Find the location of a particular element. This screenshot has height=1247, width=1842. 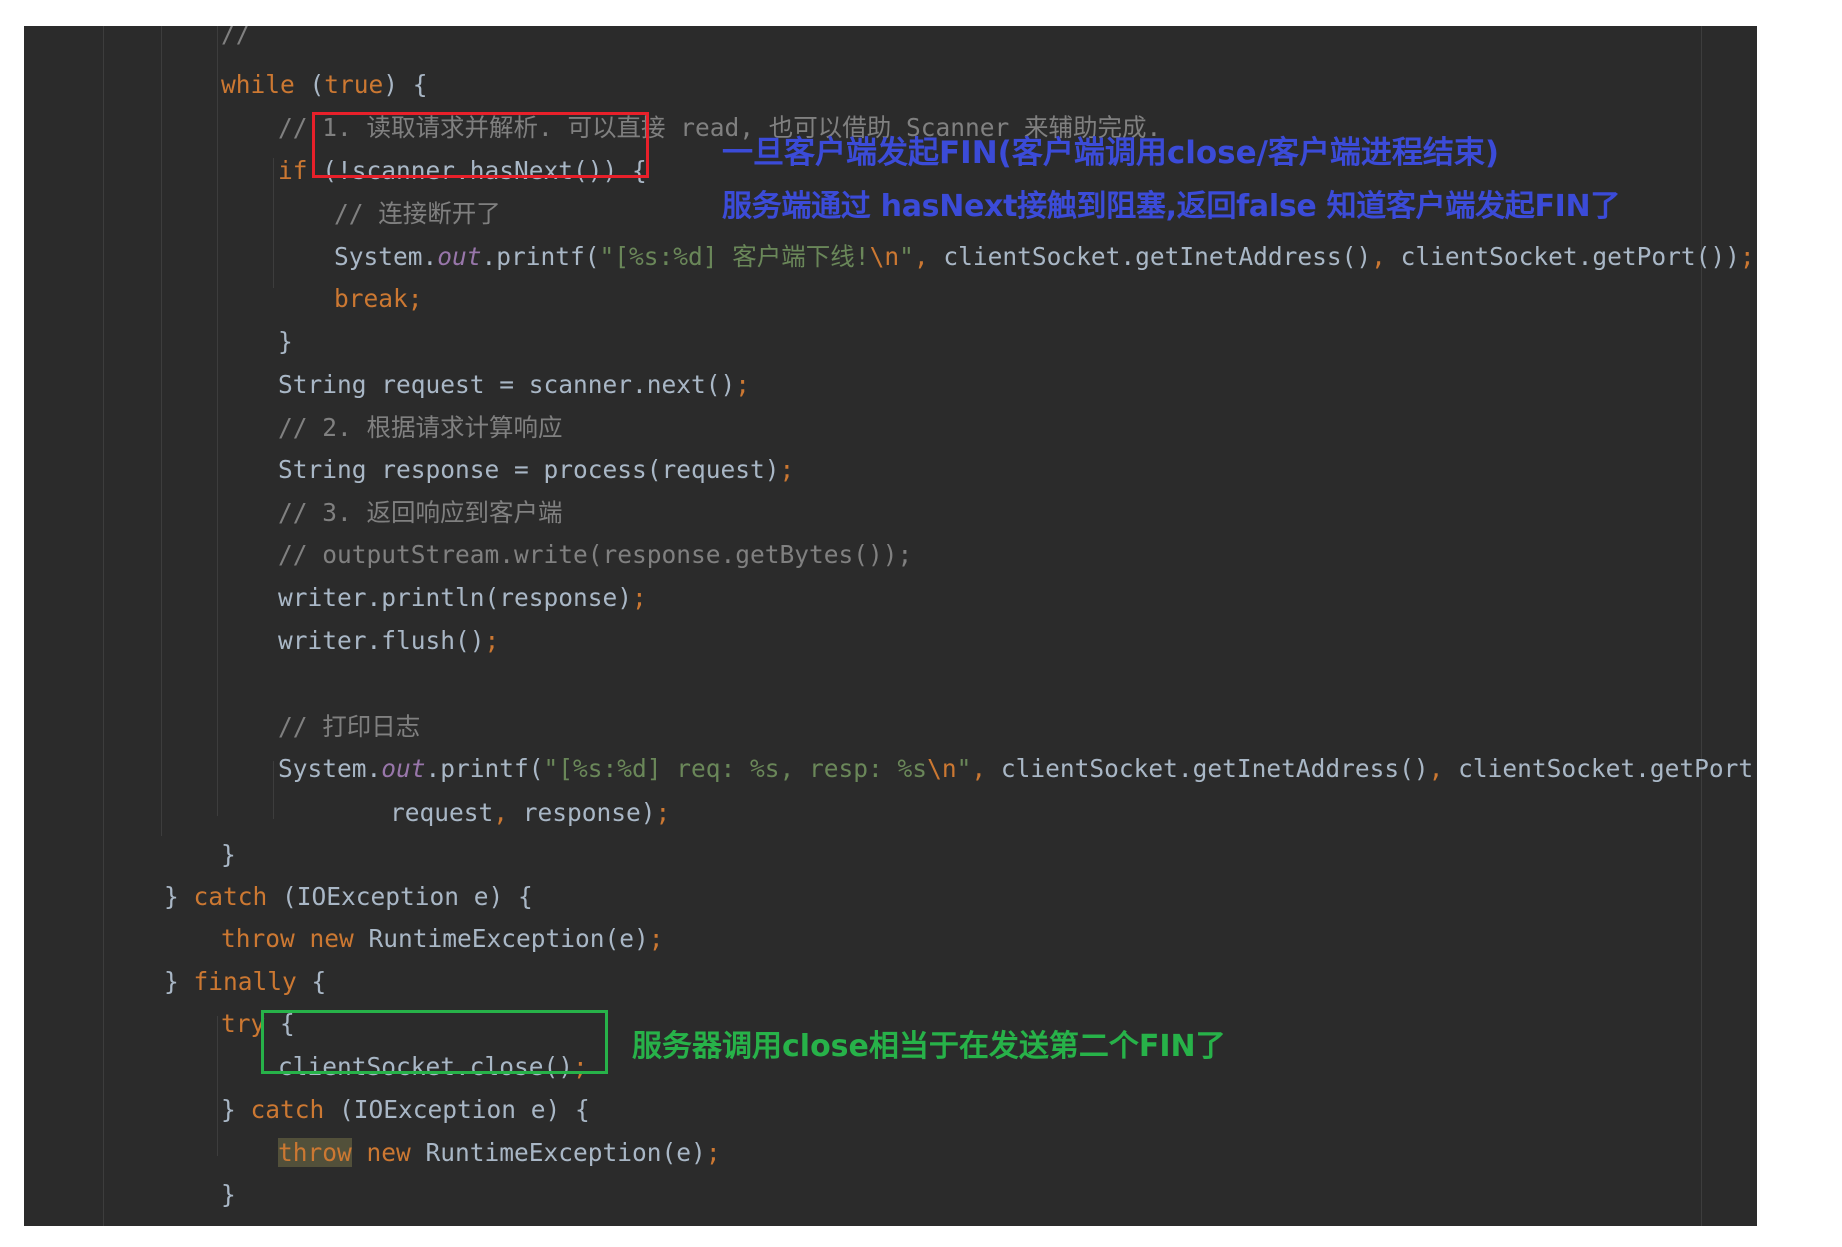

code-token: request is located at coordinates (442, 812).